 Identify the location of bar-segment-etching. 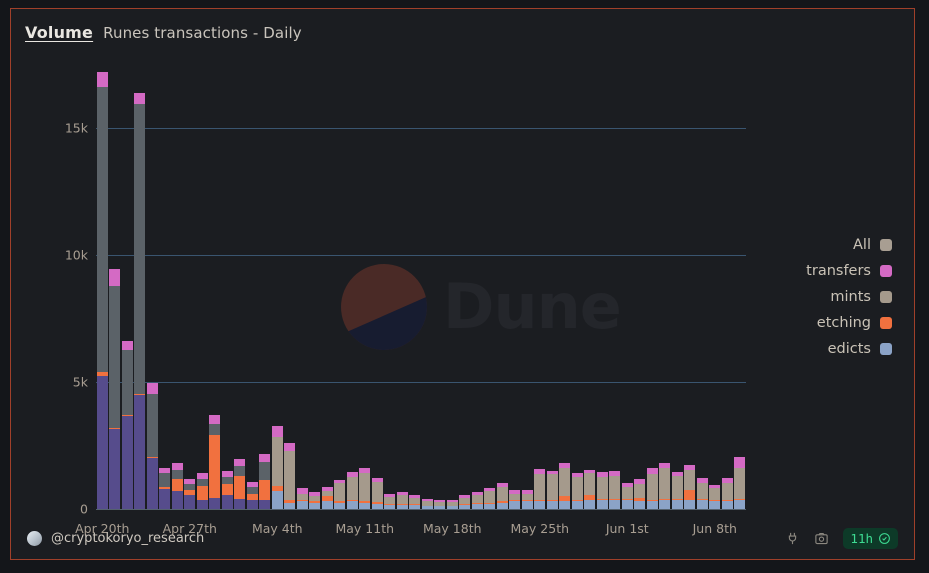
(690, 495).